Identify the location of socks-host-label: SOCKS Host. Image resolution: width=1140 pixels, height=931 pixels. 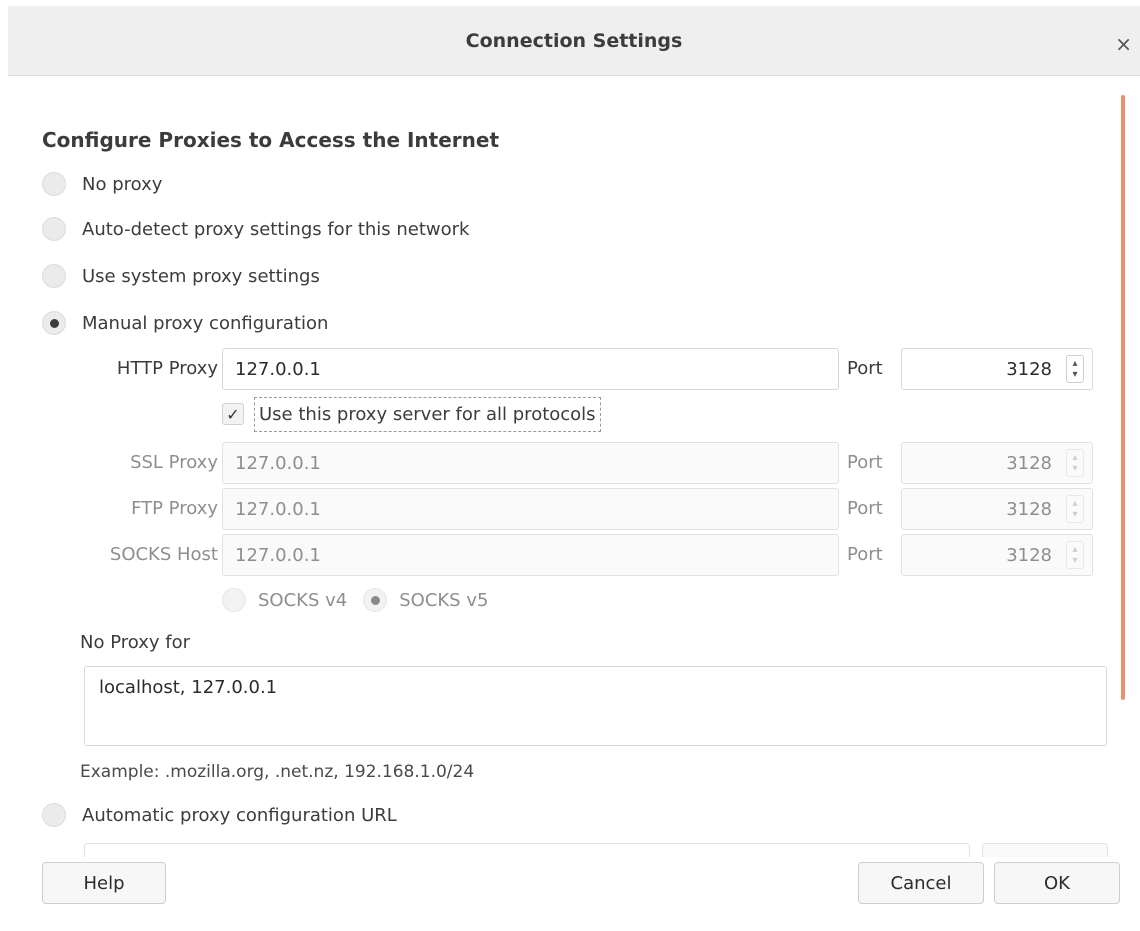
(163, 554).